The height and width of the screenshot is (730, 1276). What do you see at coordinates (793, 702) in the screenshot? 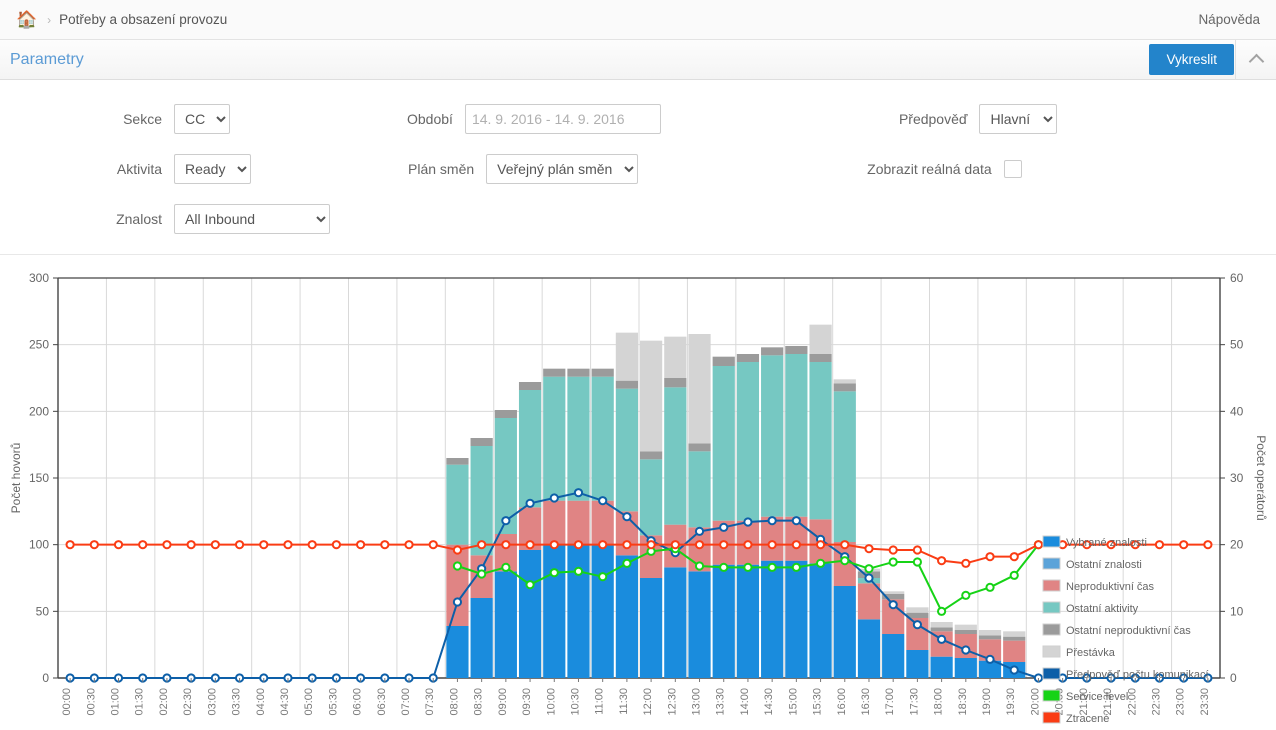
I see `x-tick-label: 15:00` at bounding box center [793, 702].